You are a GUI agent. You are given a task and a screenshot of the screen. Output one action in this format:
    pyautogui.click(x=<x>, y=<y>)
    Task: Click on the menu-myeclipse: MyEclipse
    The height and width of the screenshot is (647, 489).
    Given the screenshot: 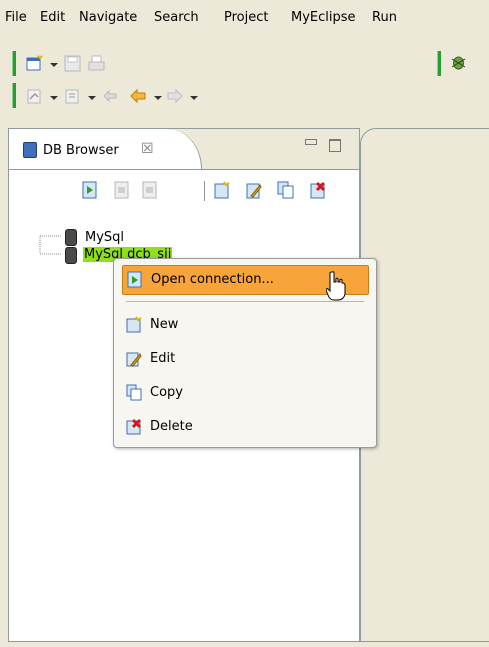 What is the action you would take?
    pyautogui.click(x=323, y=17)
    